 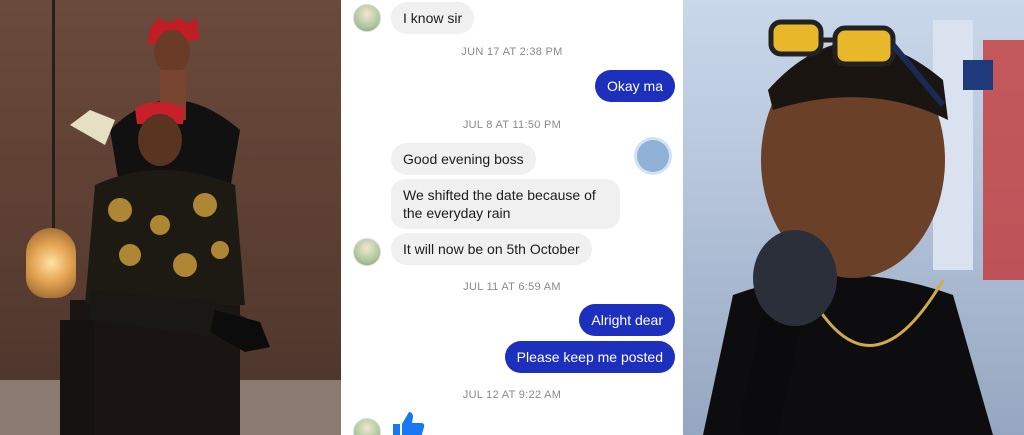 I want to click on incoming-message: I know sir, so click(x=433, y=18).